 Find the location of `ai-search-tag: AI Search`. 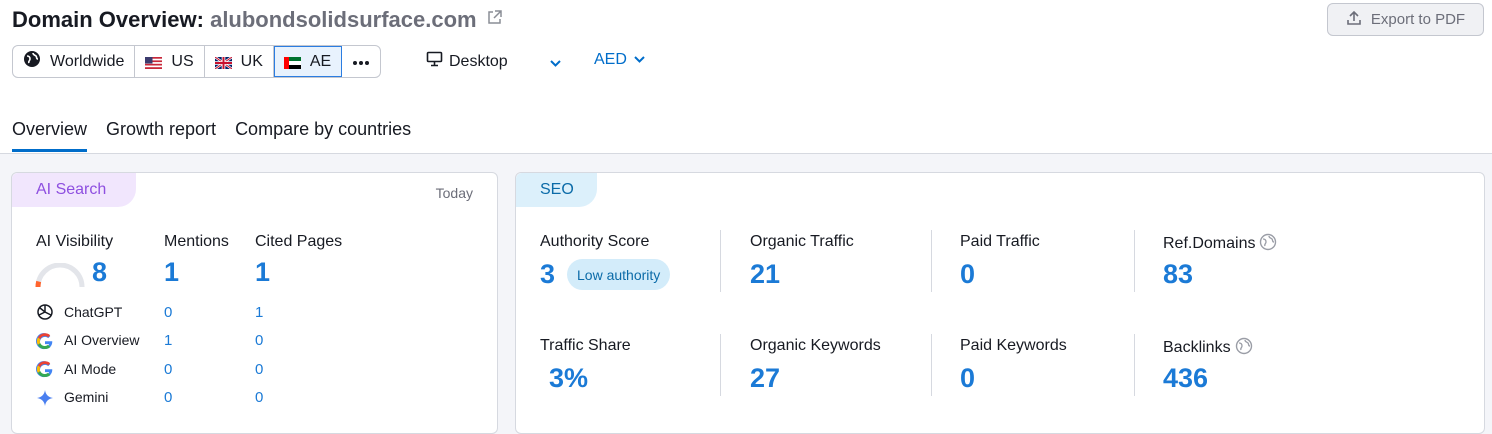

ai-search-tag: AI Search is located at coordinates (74, 190).